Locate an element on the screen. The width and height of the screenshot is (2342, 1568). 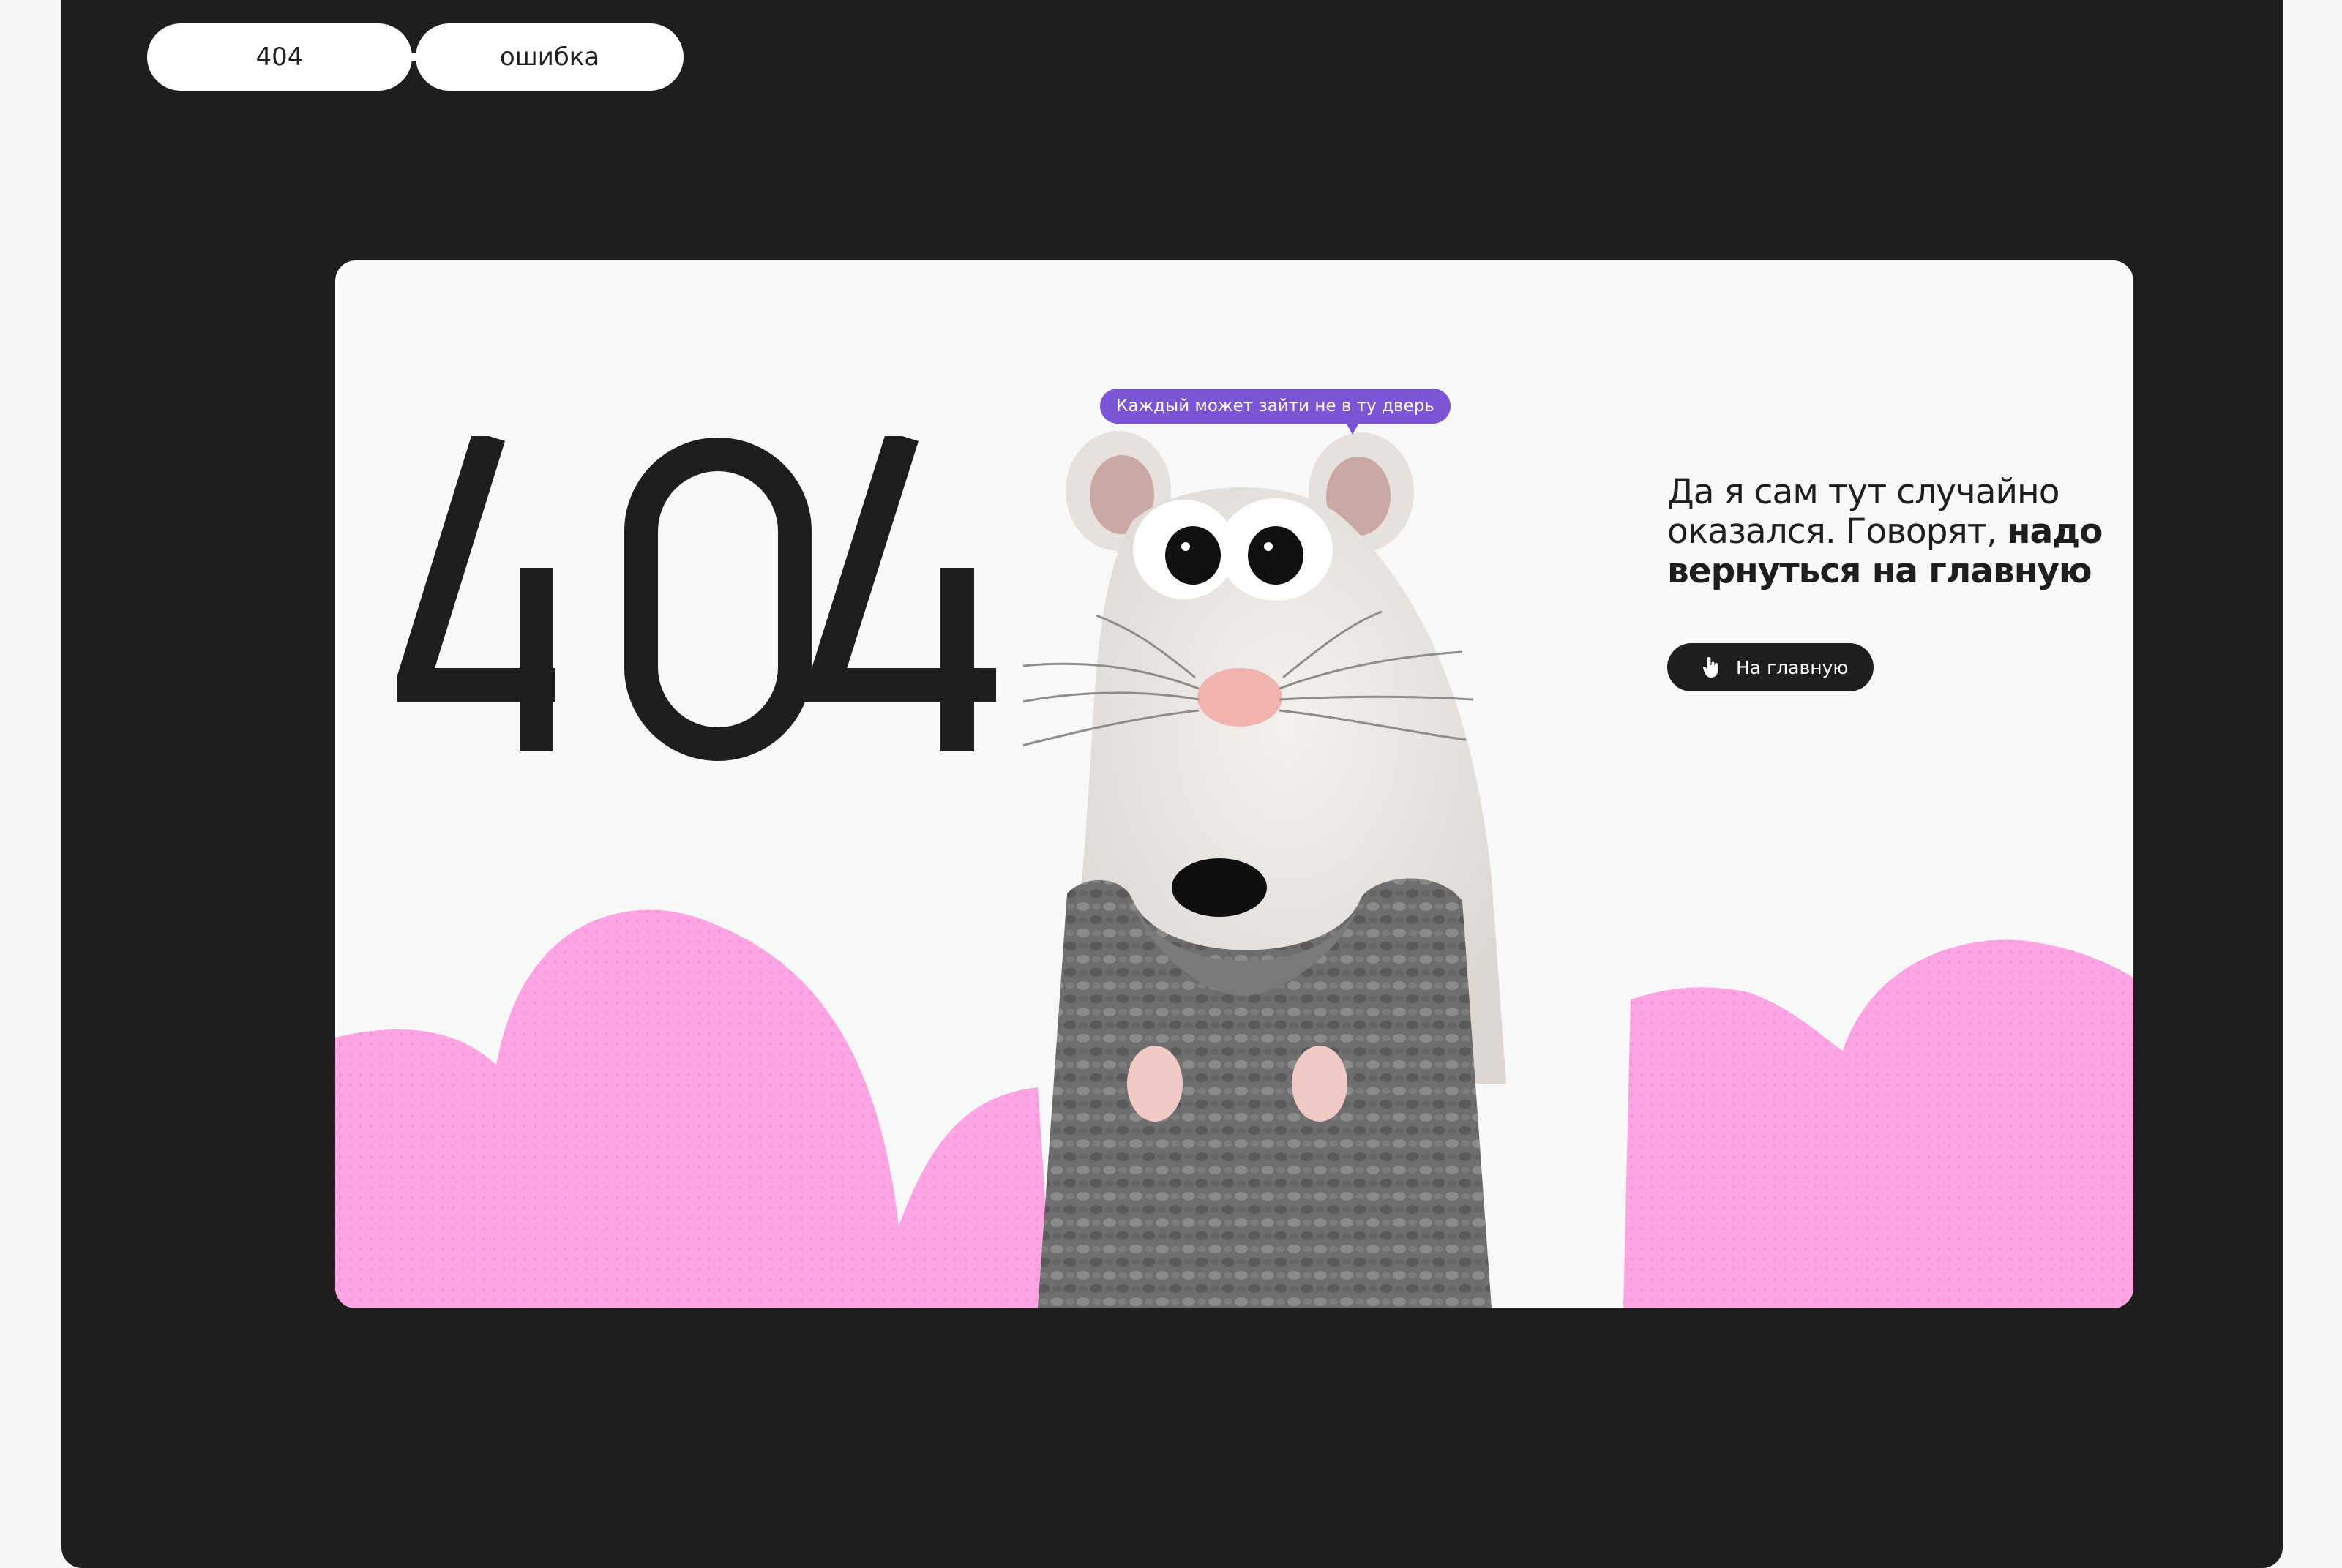
breadcrumb-code-label: 404 is located at coordinates (280, 57).